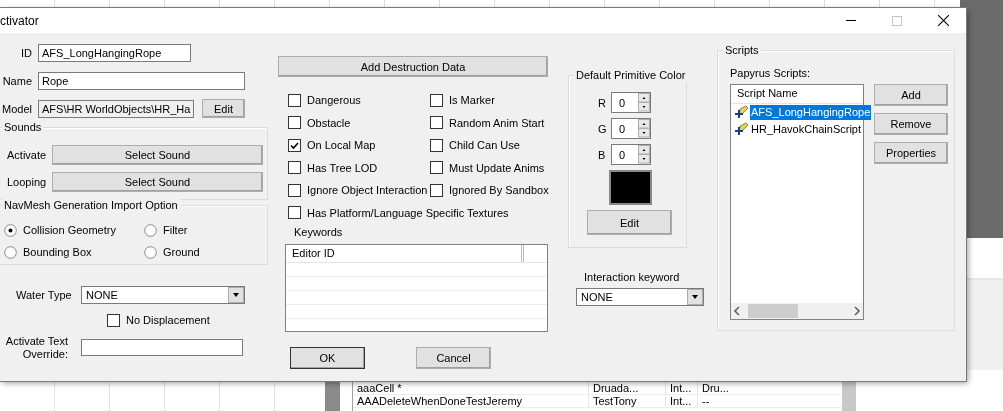  I want to click on checkbox-label: Random Anim Start, so click(497, 122).